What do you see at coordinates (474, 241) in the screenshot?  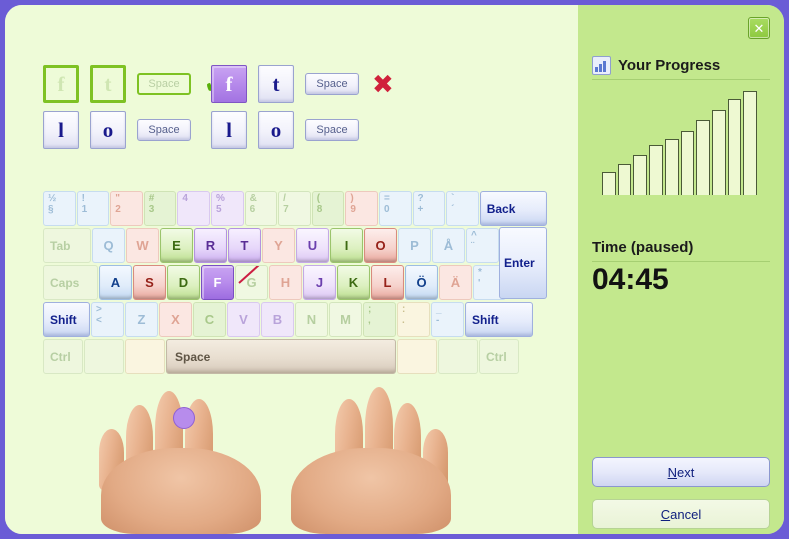 I see `key-dual-label: ^ ¨` at bounding box center [474, 241].